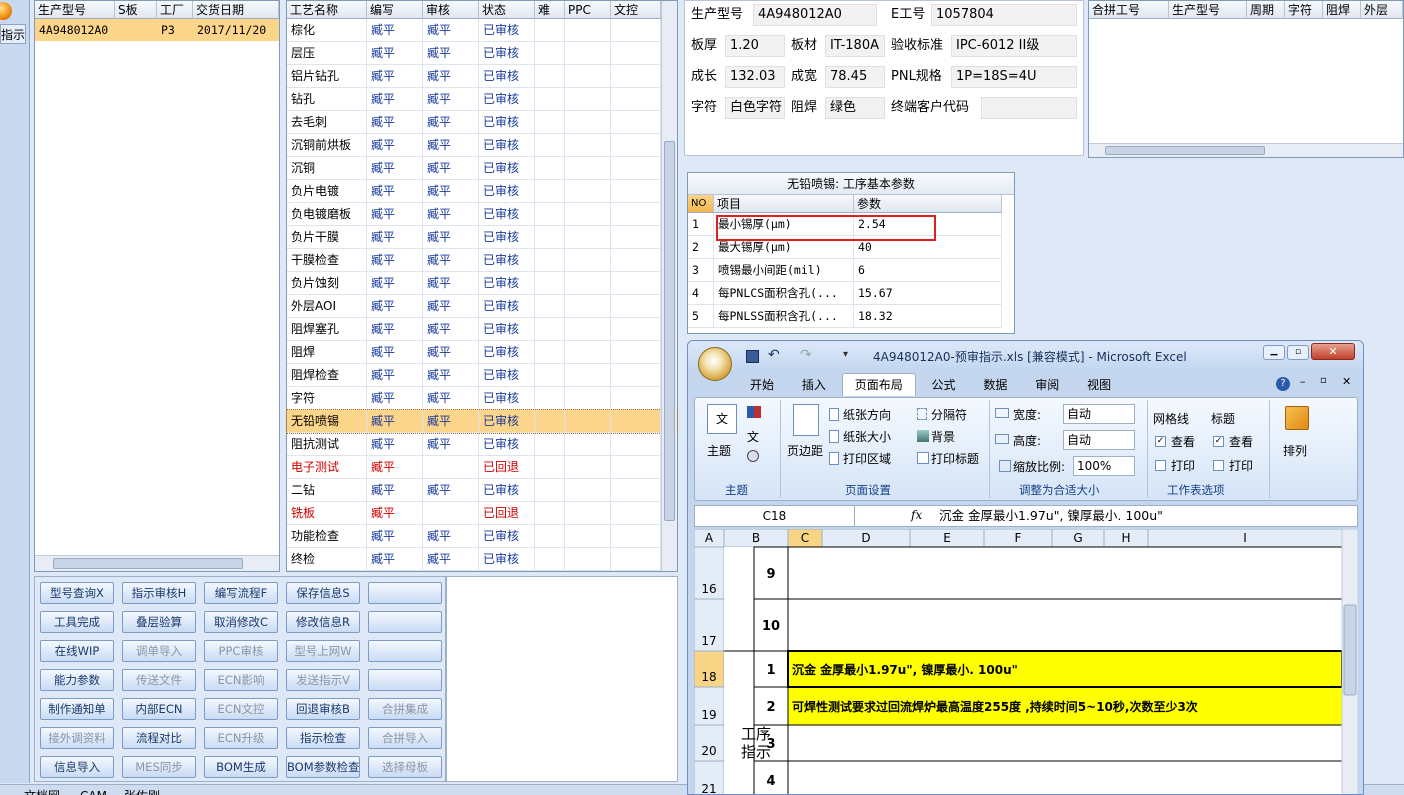 The image size is (1404, 795). What do you see at coordinates (77, 680) in the screenshot?
I see `action-button: 能力参数` at bounding box center [77, 680].